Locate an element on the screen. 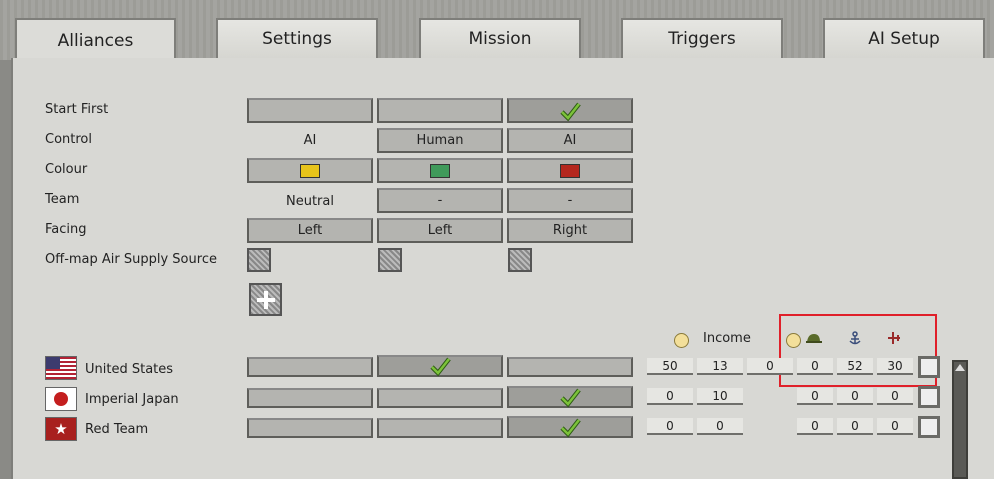 The width and height of the screenshot is (994, 479). tab-label: Alliances is located at coordinates (95, 41).